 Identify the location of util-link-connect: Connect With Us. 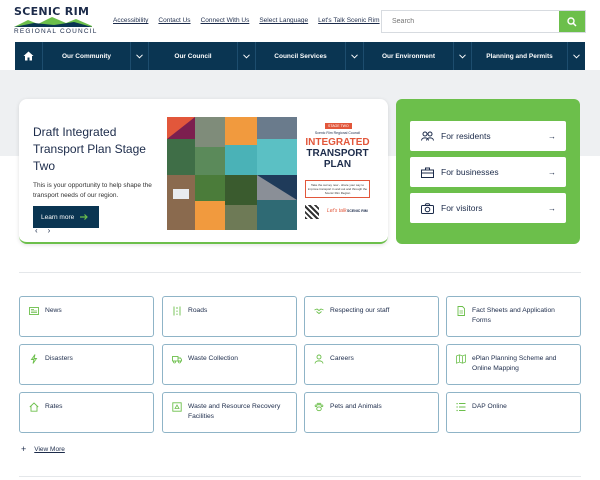
(225, 20).